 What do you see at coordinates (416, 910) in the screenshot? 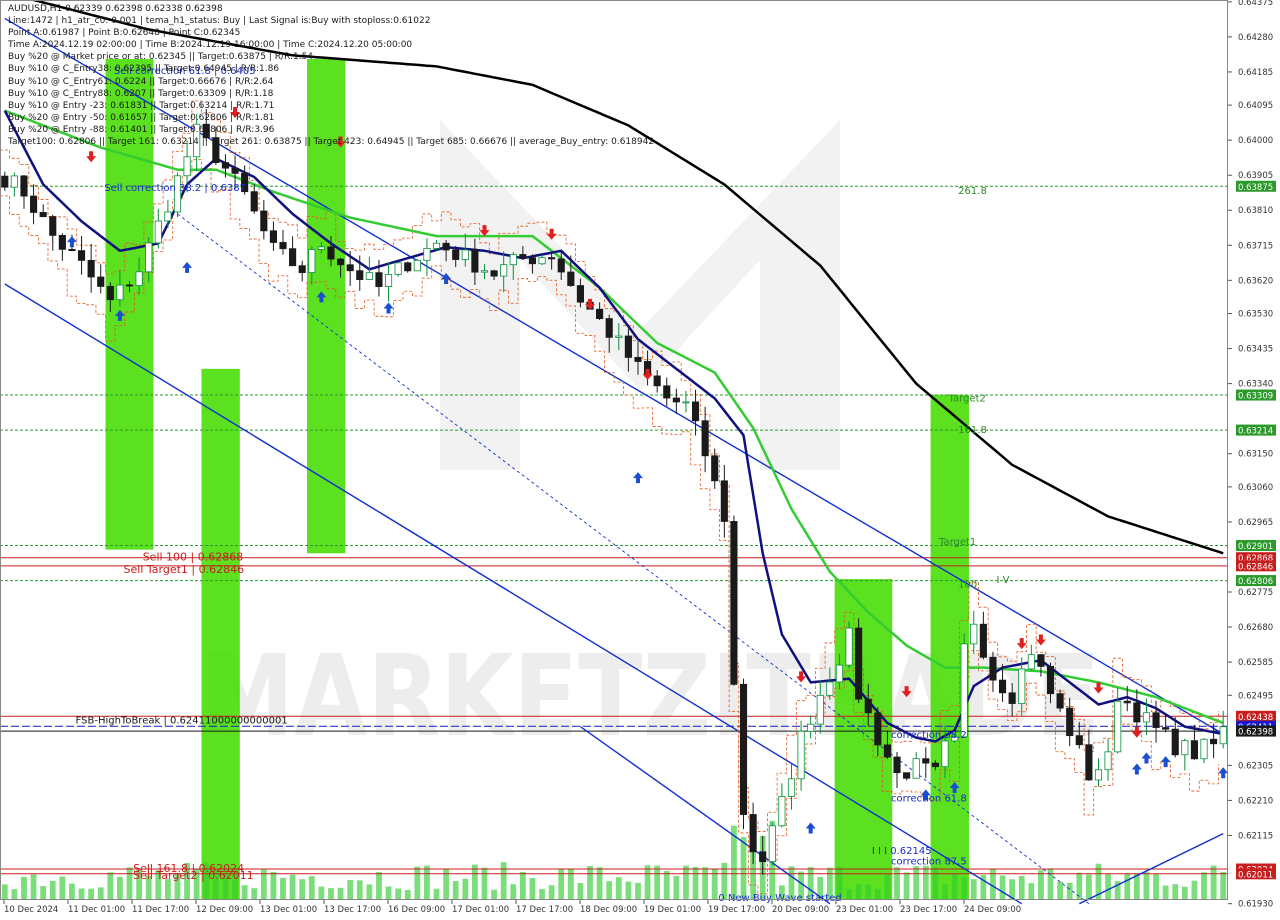
I see `time-tick-label: 16 Dec 09:00` at bounding box center [416, 910].